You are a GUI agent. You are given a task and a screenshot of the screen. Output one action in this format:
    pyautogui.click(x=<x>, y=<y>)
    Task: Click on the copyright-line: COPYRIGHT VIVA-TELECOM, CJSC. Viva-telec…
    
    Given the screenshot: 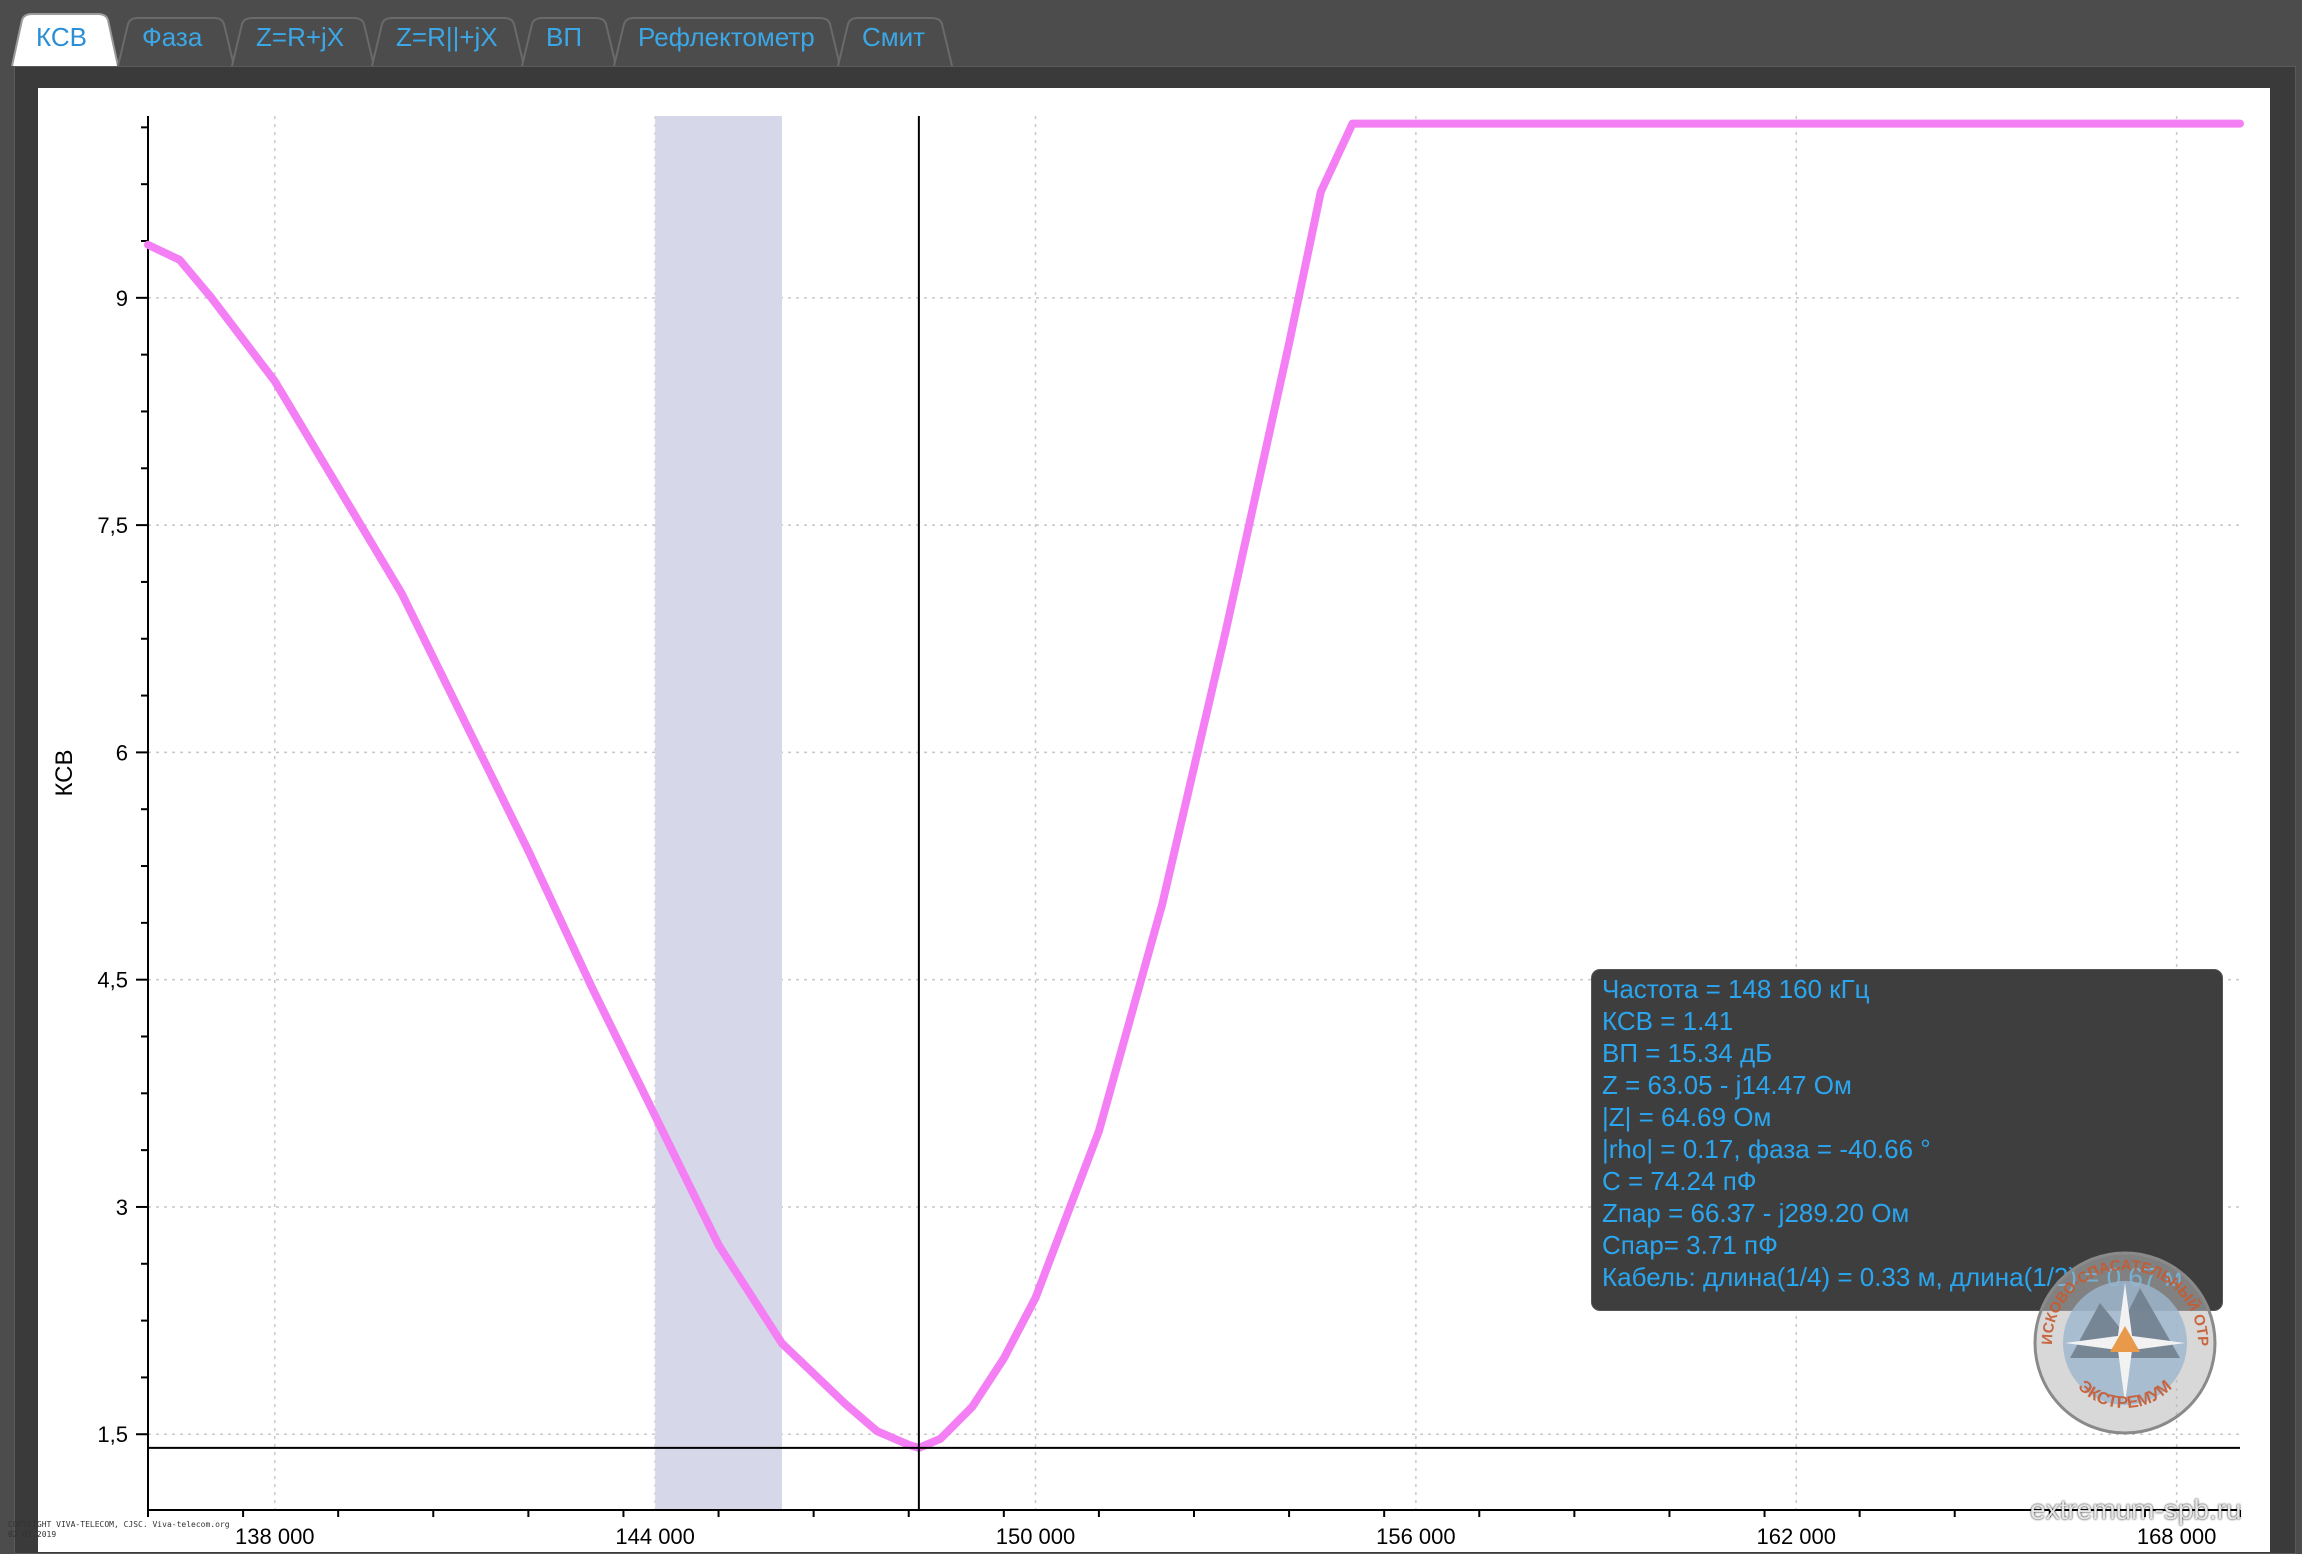 What is the action you would take?
    pyautogui.click(x=119, y=1524)
    